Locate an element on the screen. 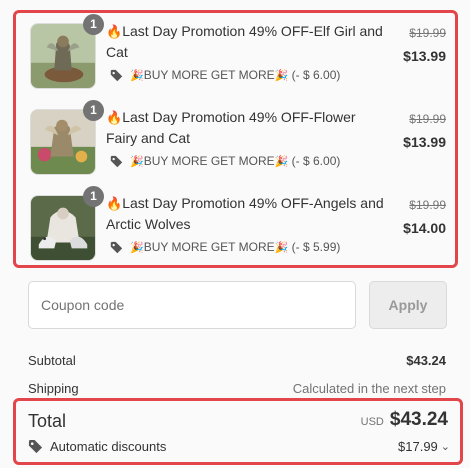  automatic-discounts-value: $17.99 is located at coordinates (418, 446).